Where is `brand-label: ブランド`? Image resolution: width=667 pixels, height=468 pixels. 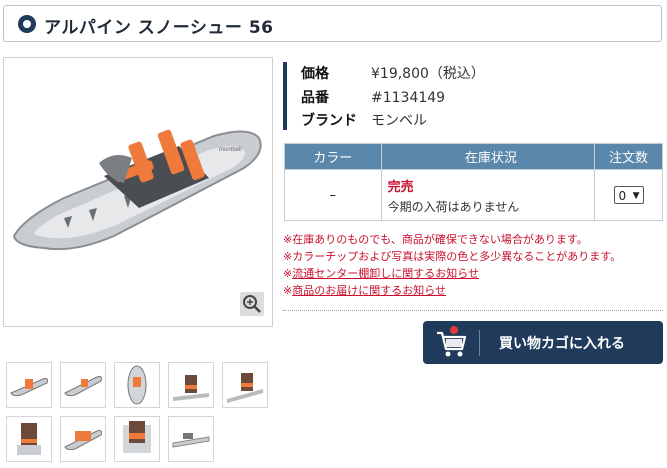
brand-label: ブランド is located at coordinates (329, 121).